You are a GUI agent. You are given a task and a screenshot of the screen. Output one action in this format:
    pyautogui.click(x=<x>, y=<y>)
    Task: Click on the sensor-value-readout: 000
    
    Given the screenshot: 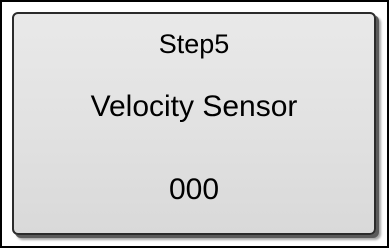 What is the action you would take?
    pyautogui.click(x=194, y=189)
    